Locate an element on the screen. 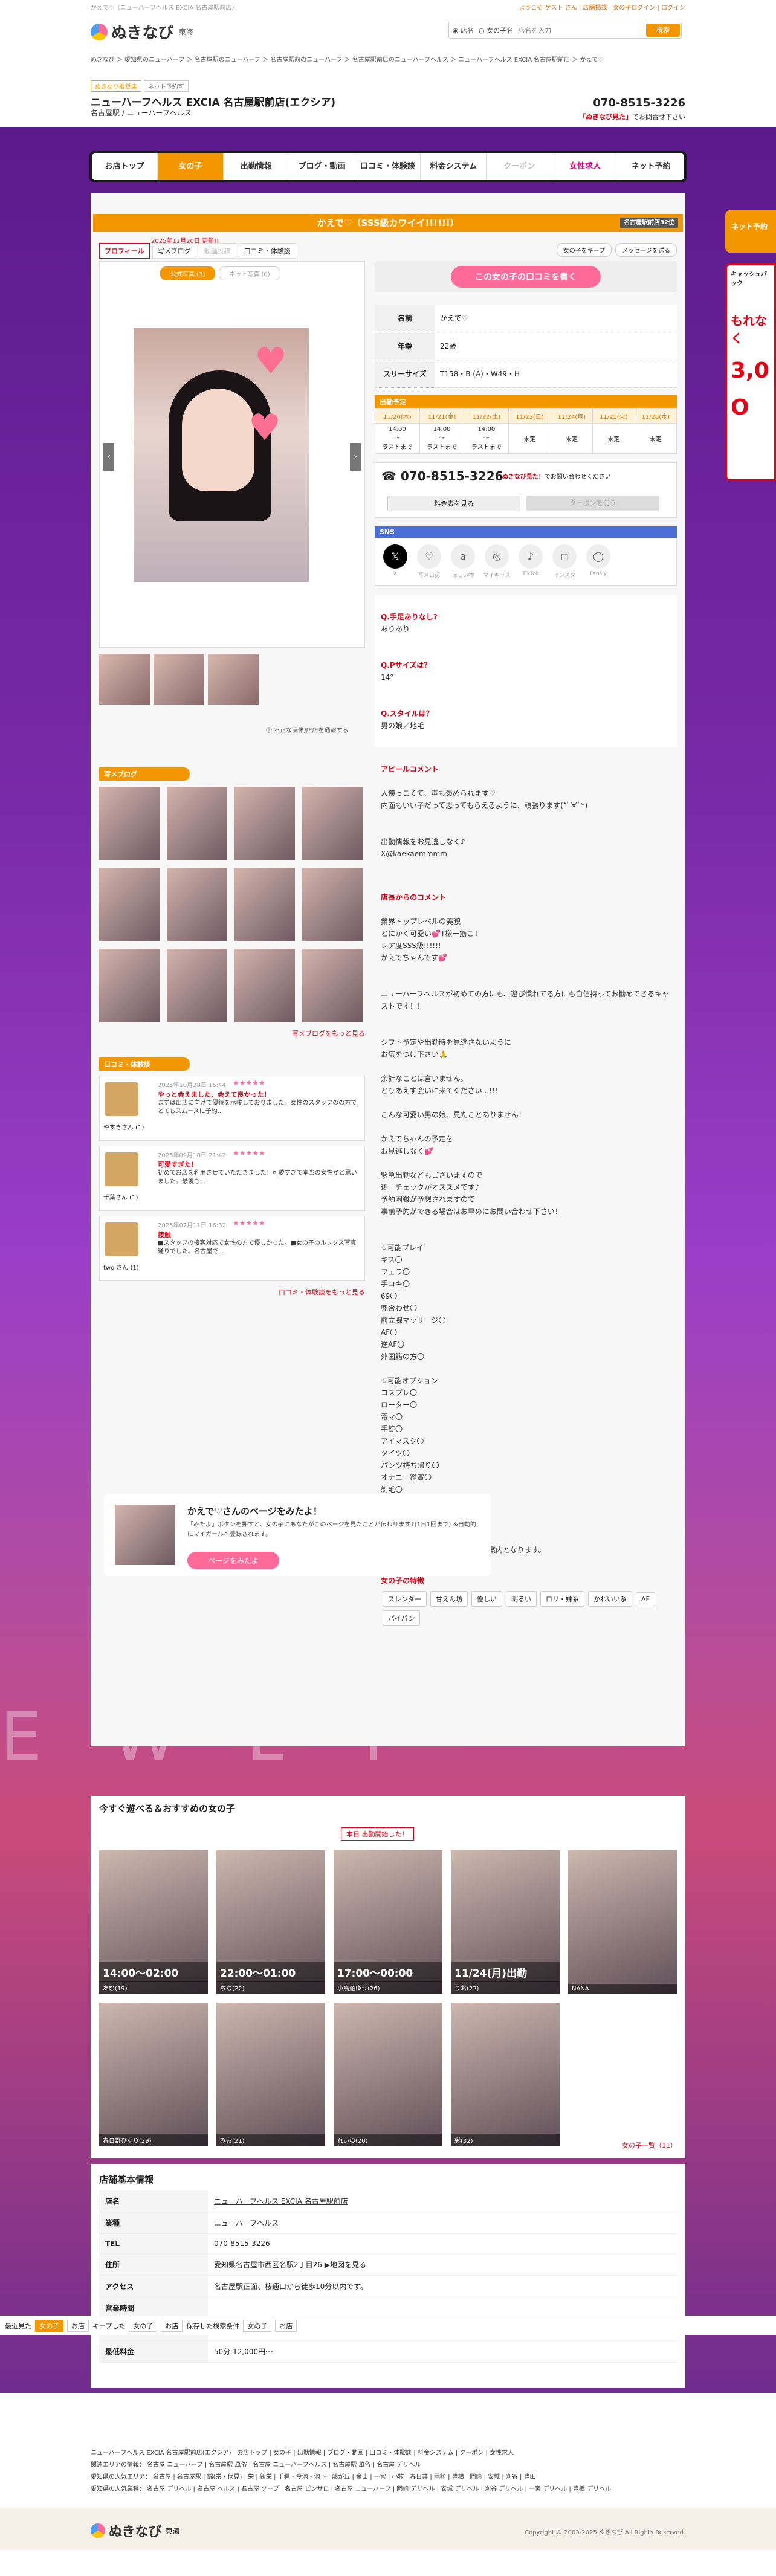 This screenshot has height=2576, width=776. girl-card: 22:00〜01:00 ちな(22) is located at coordinates (270, 1922).